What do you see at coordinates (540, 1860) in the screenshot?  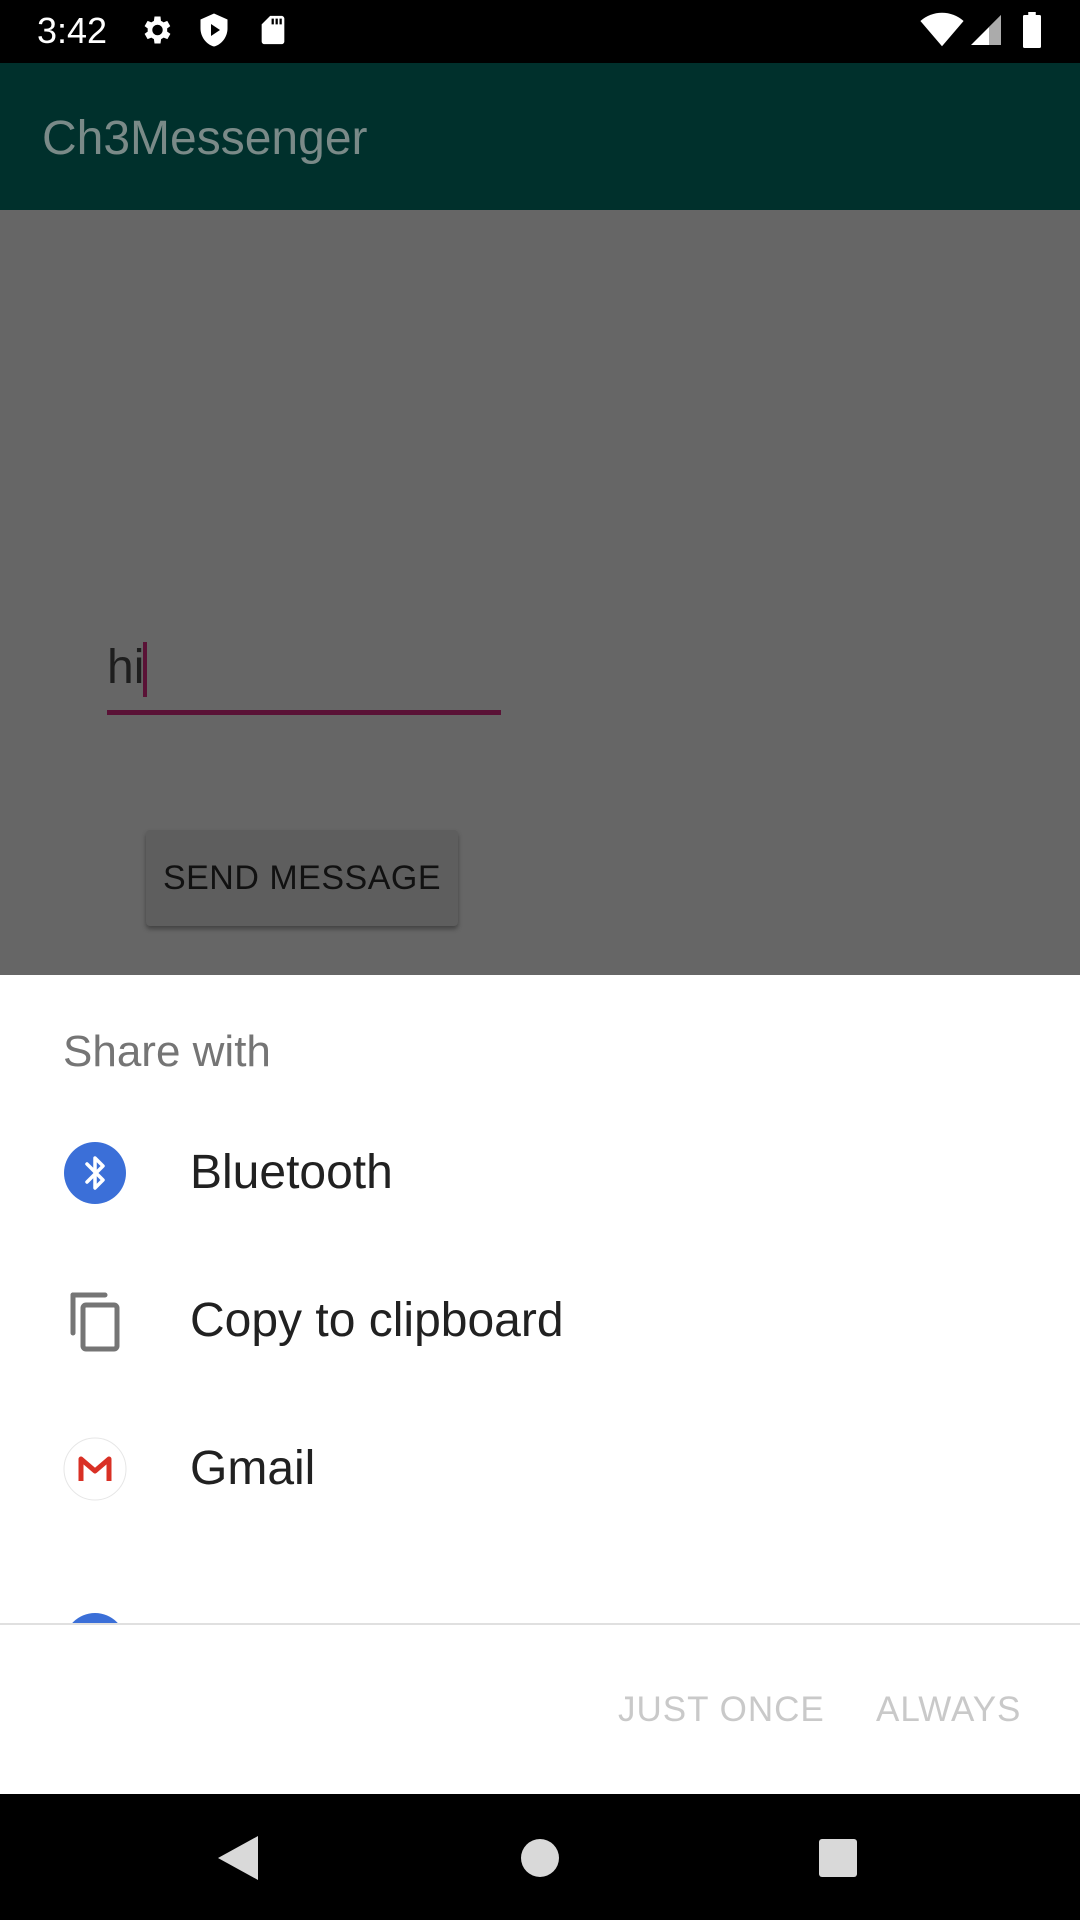 I see `home-icon` at bounding box center [540, 1860].